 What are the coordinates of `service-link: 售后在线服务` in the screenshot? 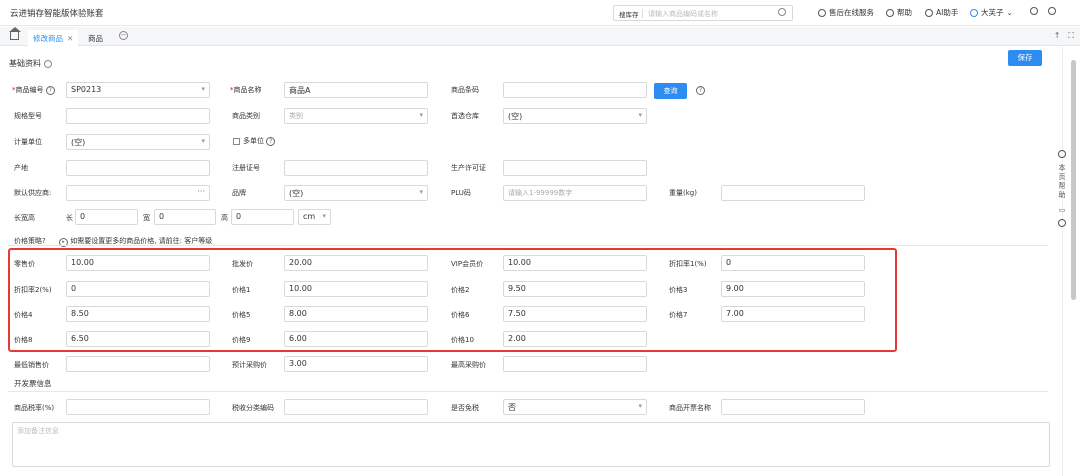 It's located at (846, 12).